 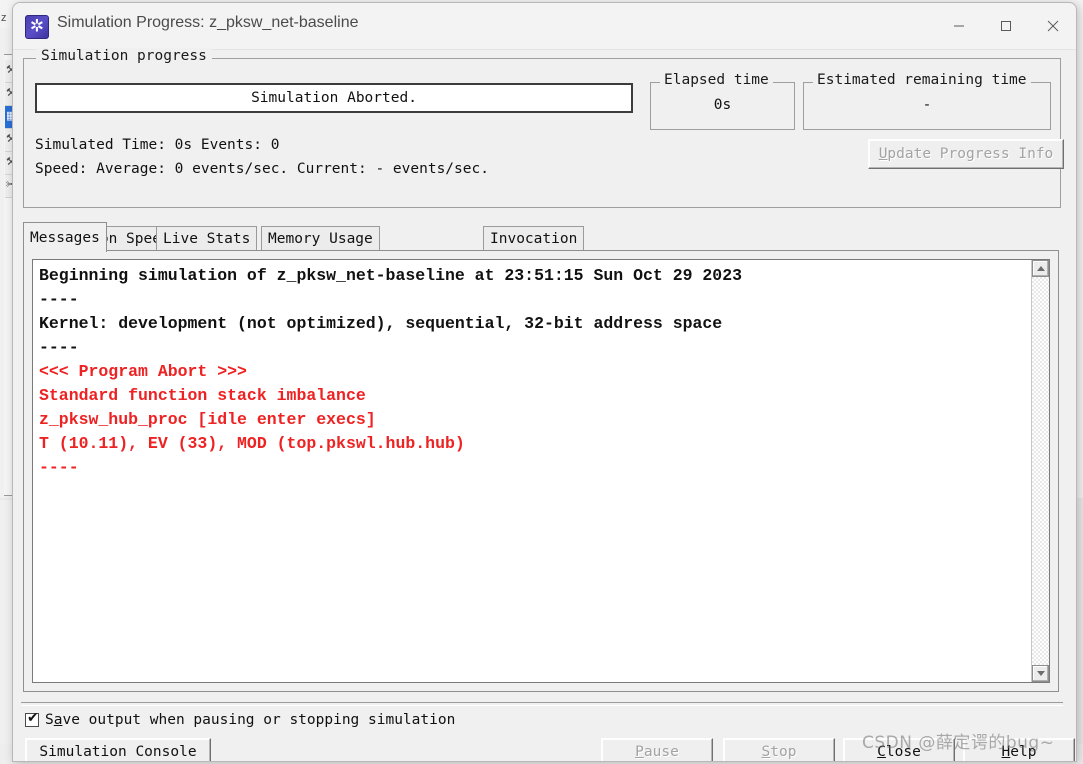 I want to click on close-button: Close, so click(x=899, y=749).